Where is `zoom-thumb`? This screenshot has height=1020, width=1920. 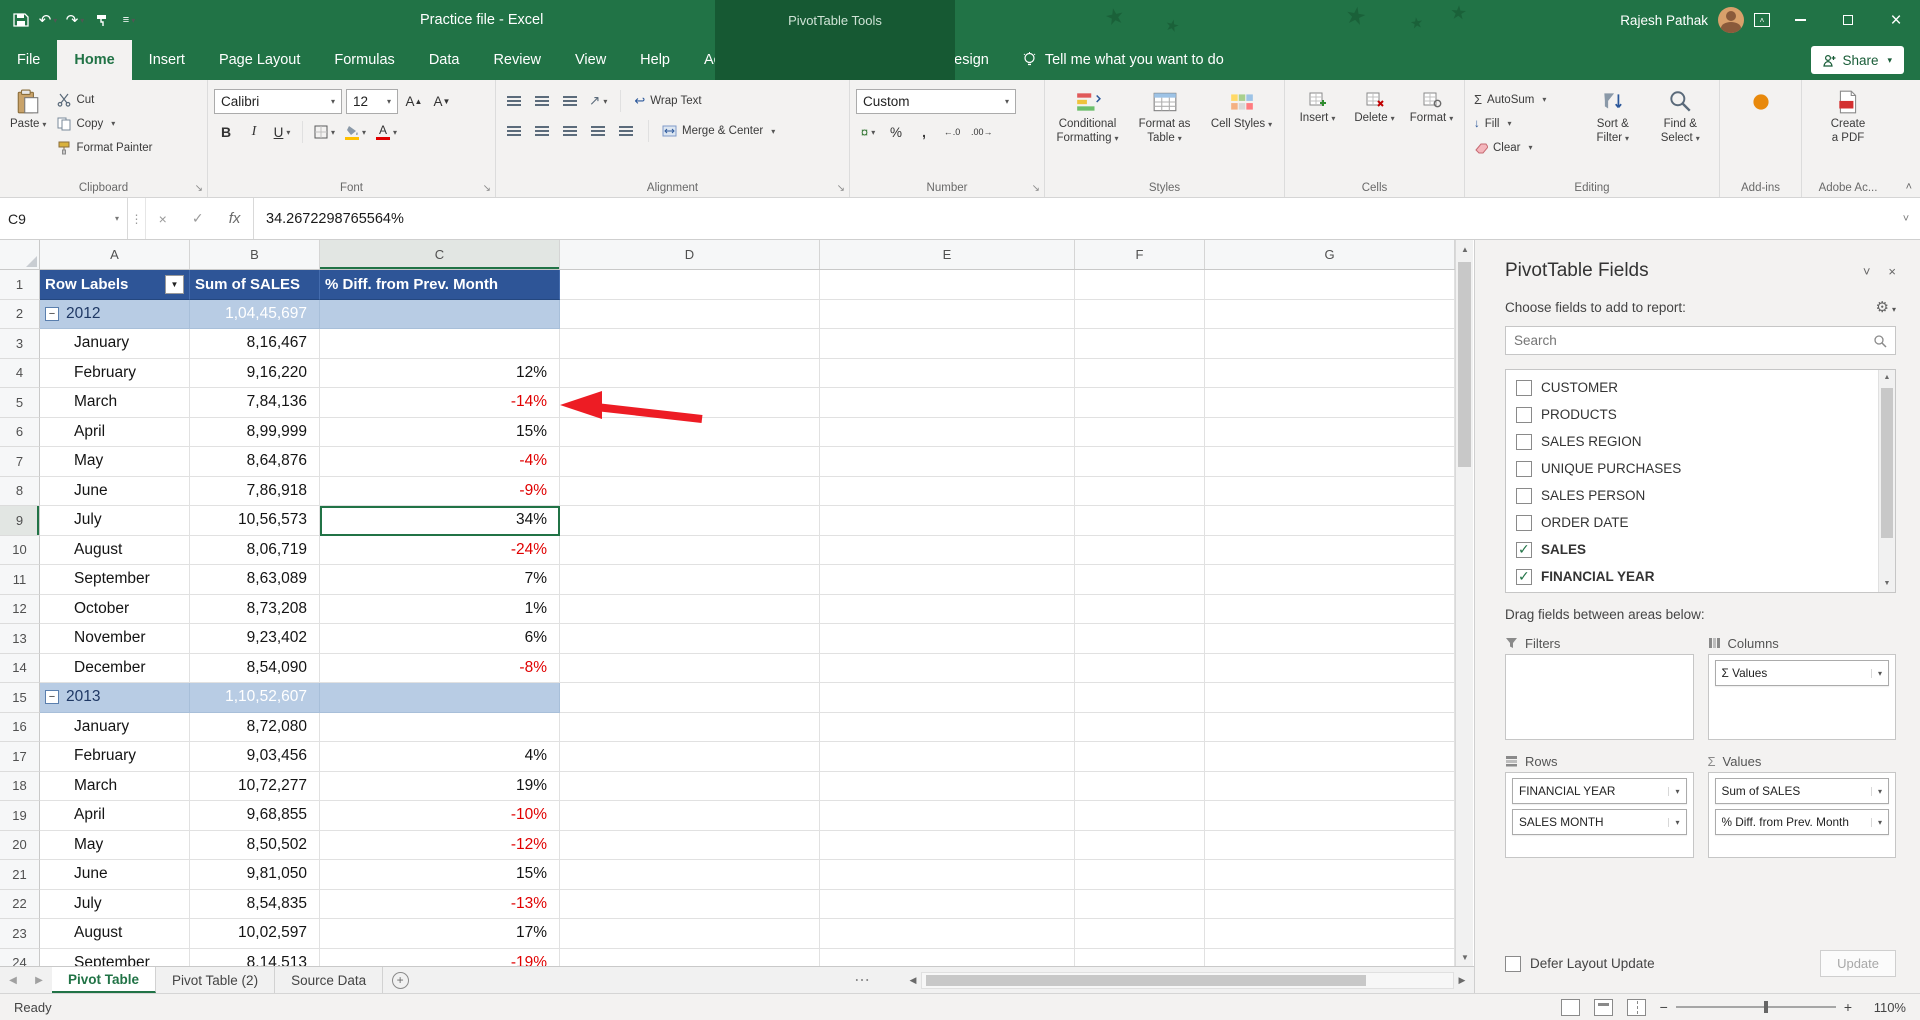 zoom-thumb is located at coordinates (1765, 1007).